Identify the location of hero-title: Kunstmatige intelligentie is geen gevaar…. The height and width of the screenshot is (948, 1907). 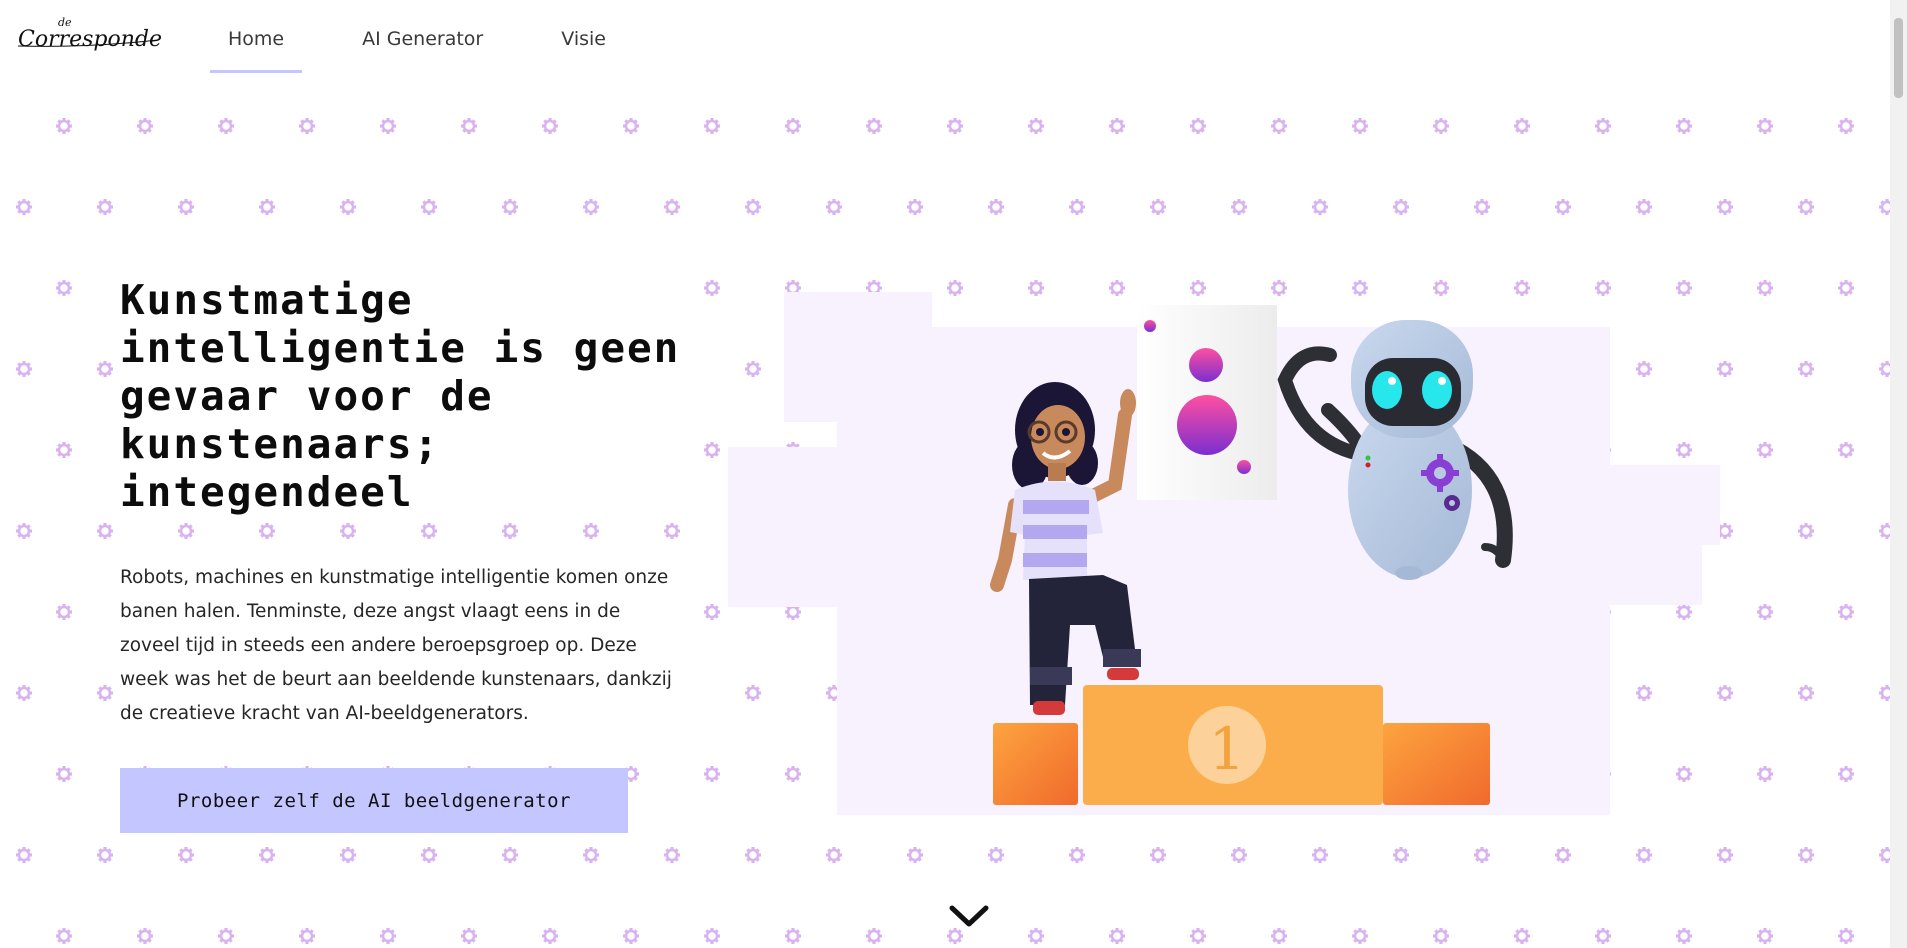
(410, 396).